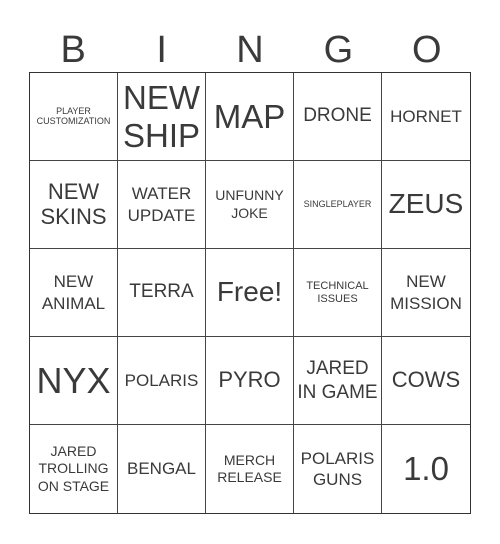 Image resolution: width=500 pixels, height=544 pixels. I want to click on bingo-cell: PYRO, so click(250, 381).